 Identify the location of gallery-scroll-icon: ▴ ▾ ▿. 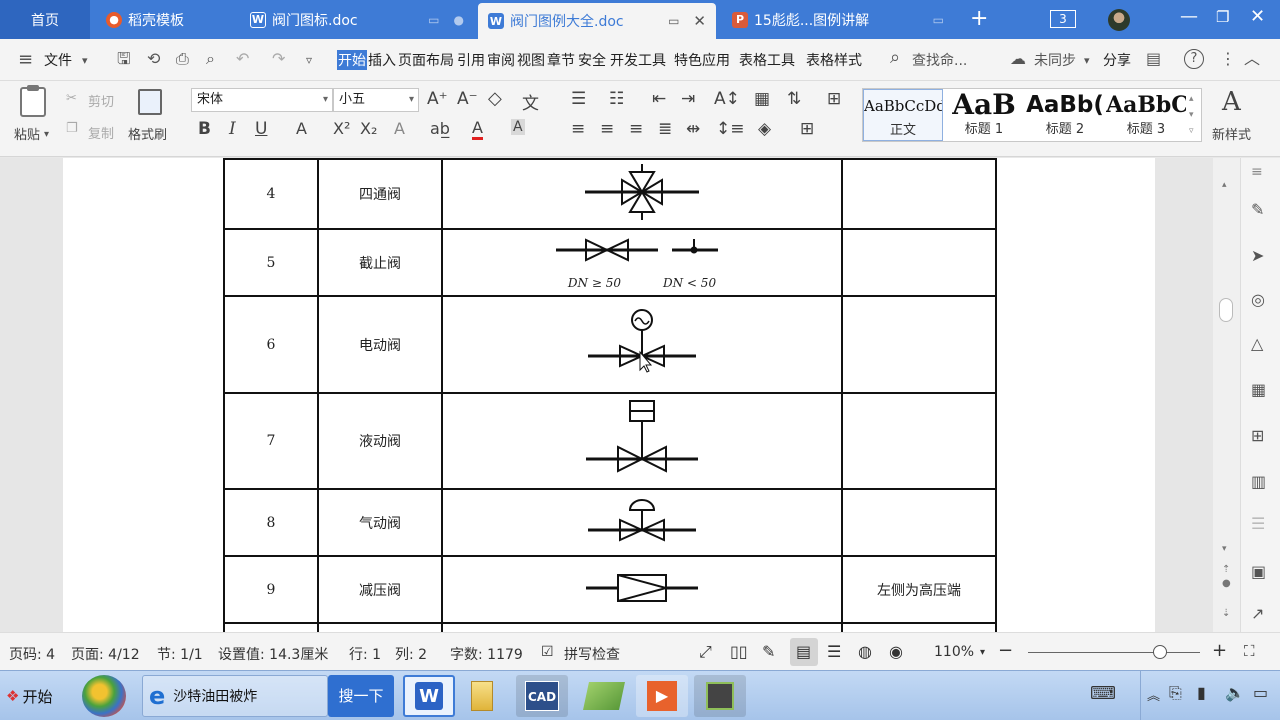
(1191, 115).